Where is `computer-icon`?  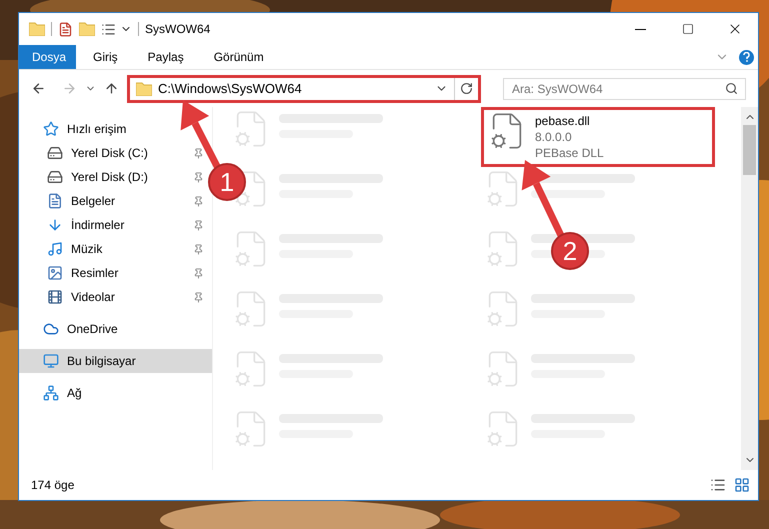
computer-icon is located at coordinates (51, 361).